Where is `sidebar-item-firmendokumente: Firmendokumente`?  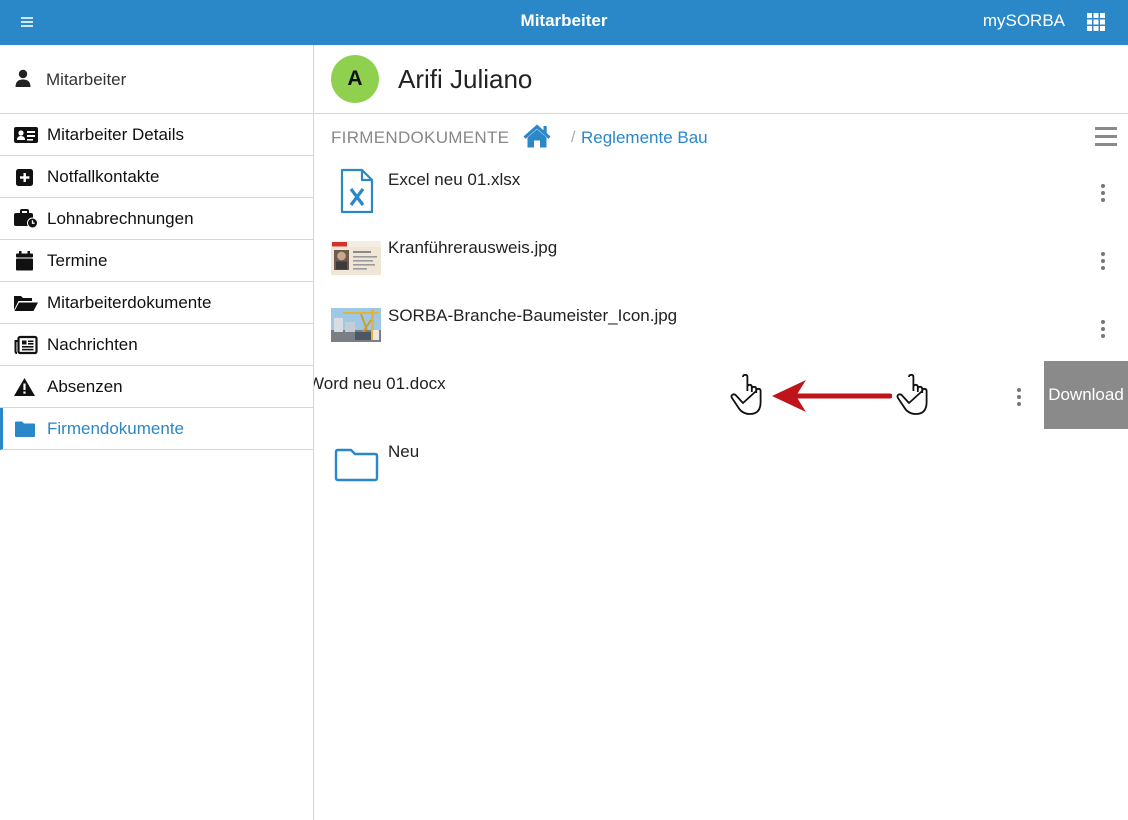
sidebar-item-firmendokumente: Firmendokumente is located at coordinates (156, 429).